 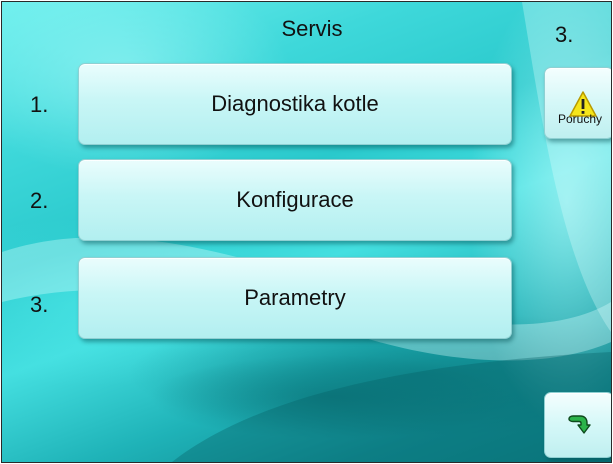 What do you see at coordinates (564, 34) in the screenshot?
I see `page-number: 3.` at bounding box center [564, 34].